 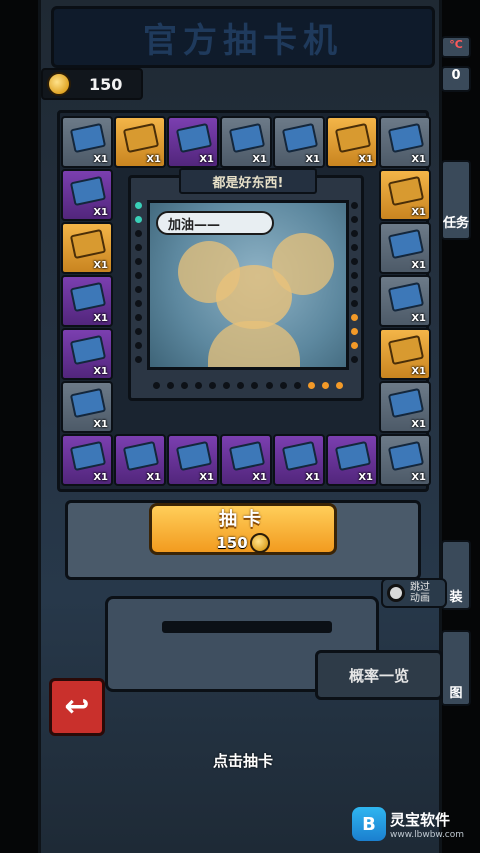 I want to click on back-button: ↩, so click(x=77, y=707).